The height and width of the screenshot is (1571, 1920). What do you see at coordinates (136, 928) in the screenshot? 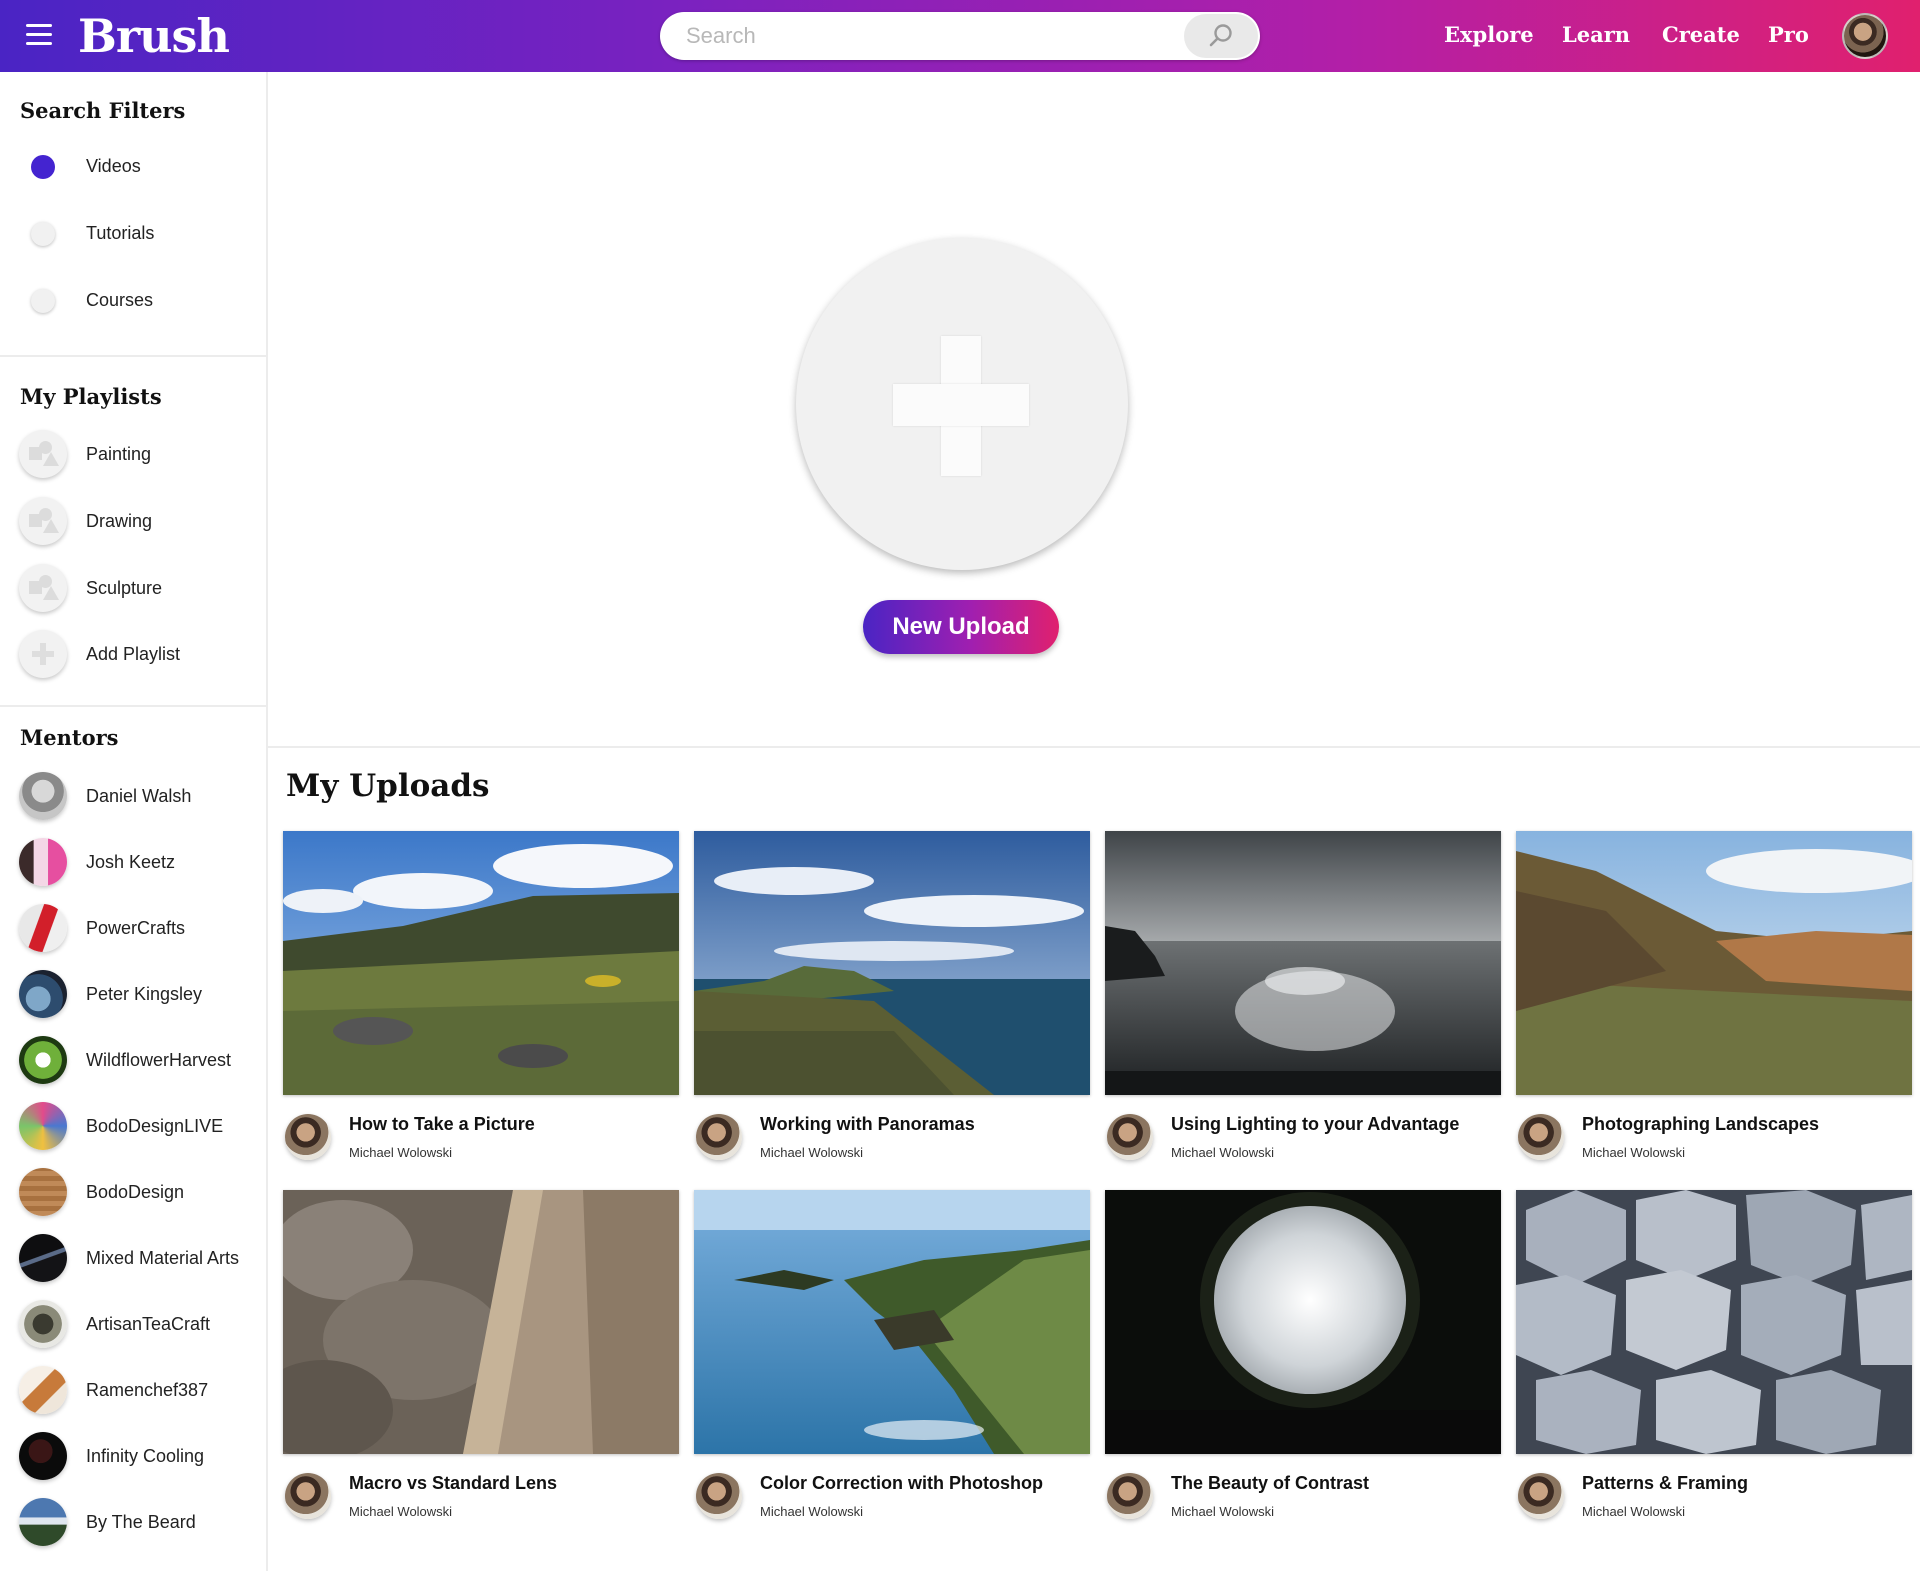
I see `mentor-name: PowerCrafts` at bounding box center [136, 928].